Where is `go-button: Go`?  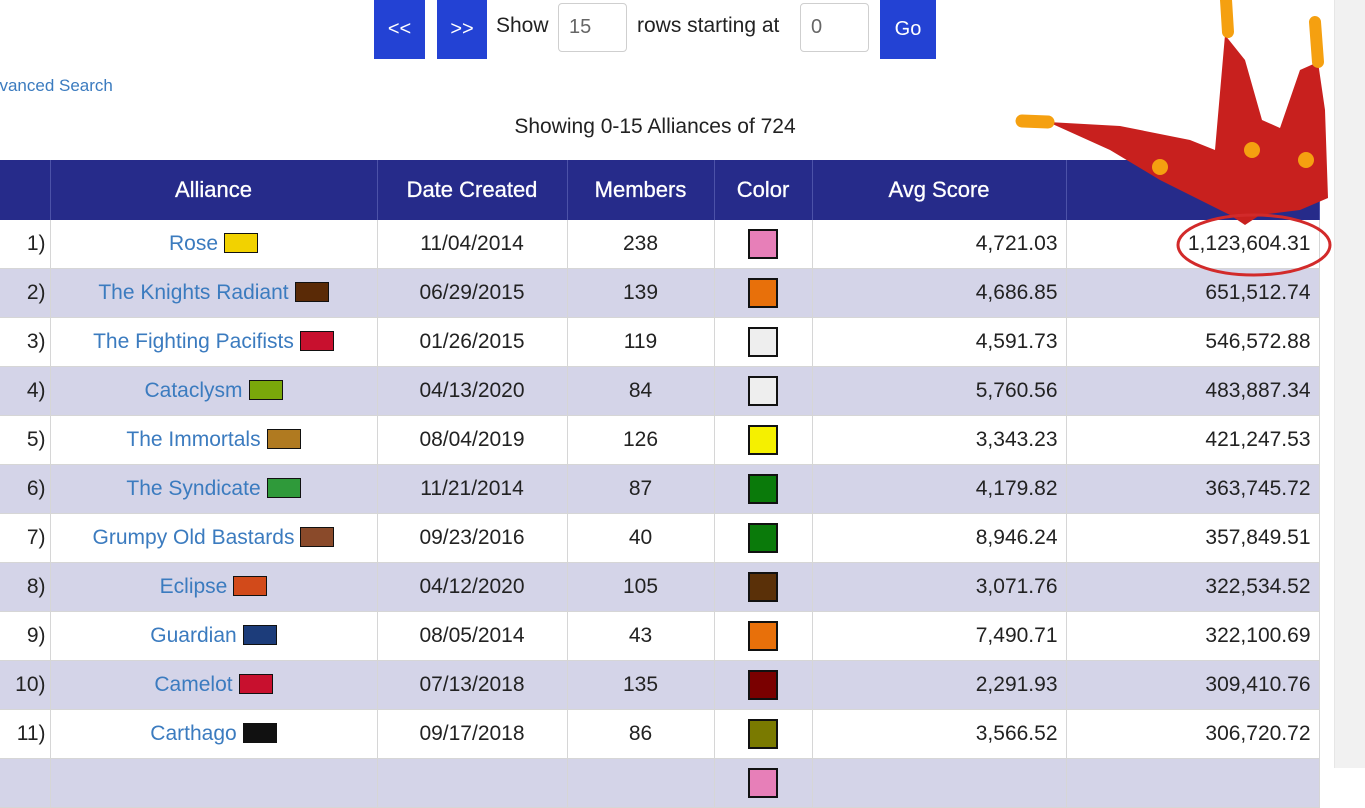
go-button: Go is located at coordinates (908, 29).